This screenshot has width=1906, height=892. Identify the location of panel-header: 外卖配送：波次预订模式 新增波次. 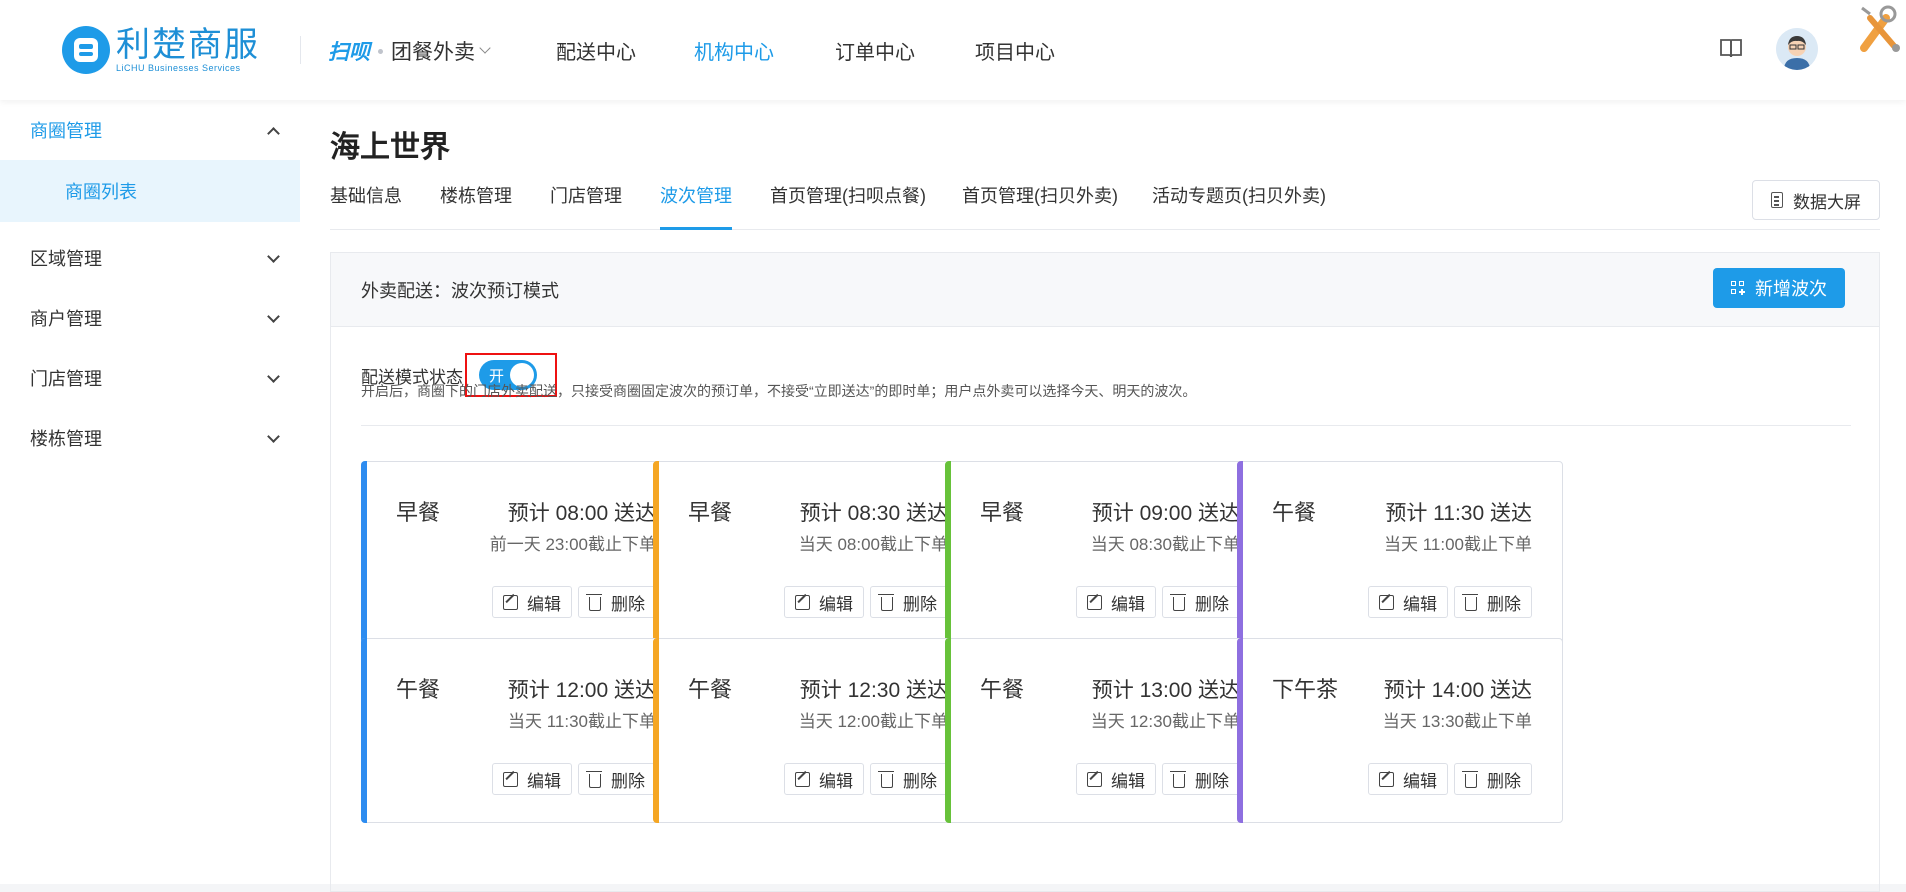
(1105, 290).